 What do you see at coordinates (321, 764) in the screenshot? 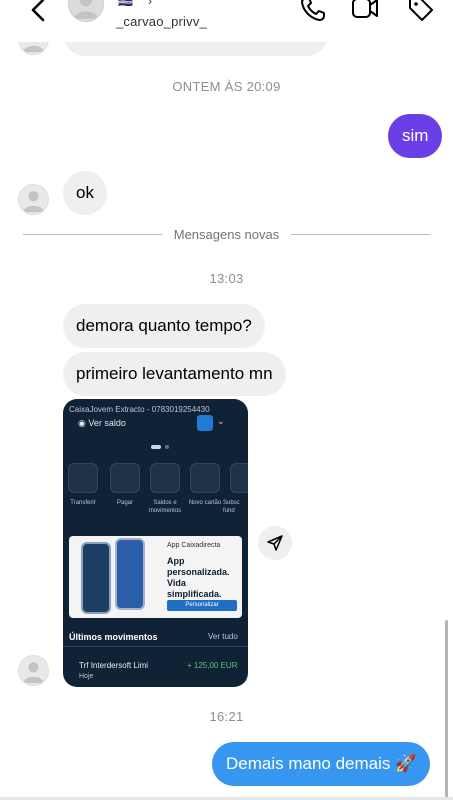
I see `message-out-demais: Demais mano demais 🚀` at bounding box center [321, 764].